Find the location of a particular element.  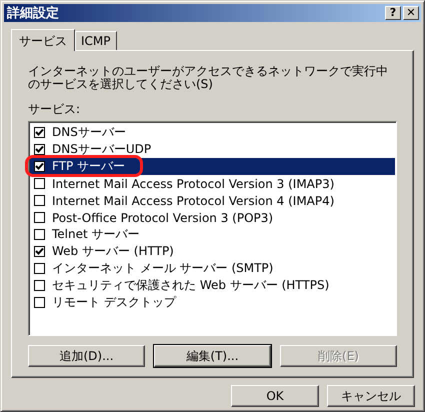

service-item: FTP サーバー is located at coordinates (212, 166).